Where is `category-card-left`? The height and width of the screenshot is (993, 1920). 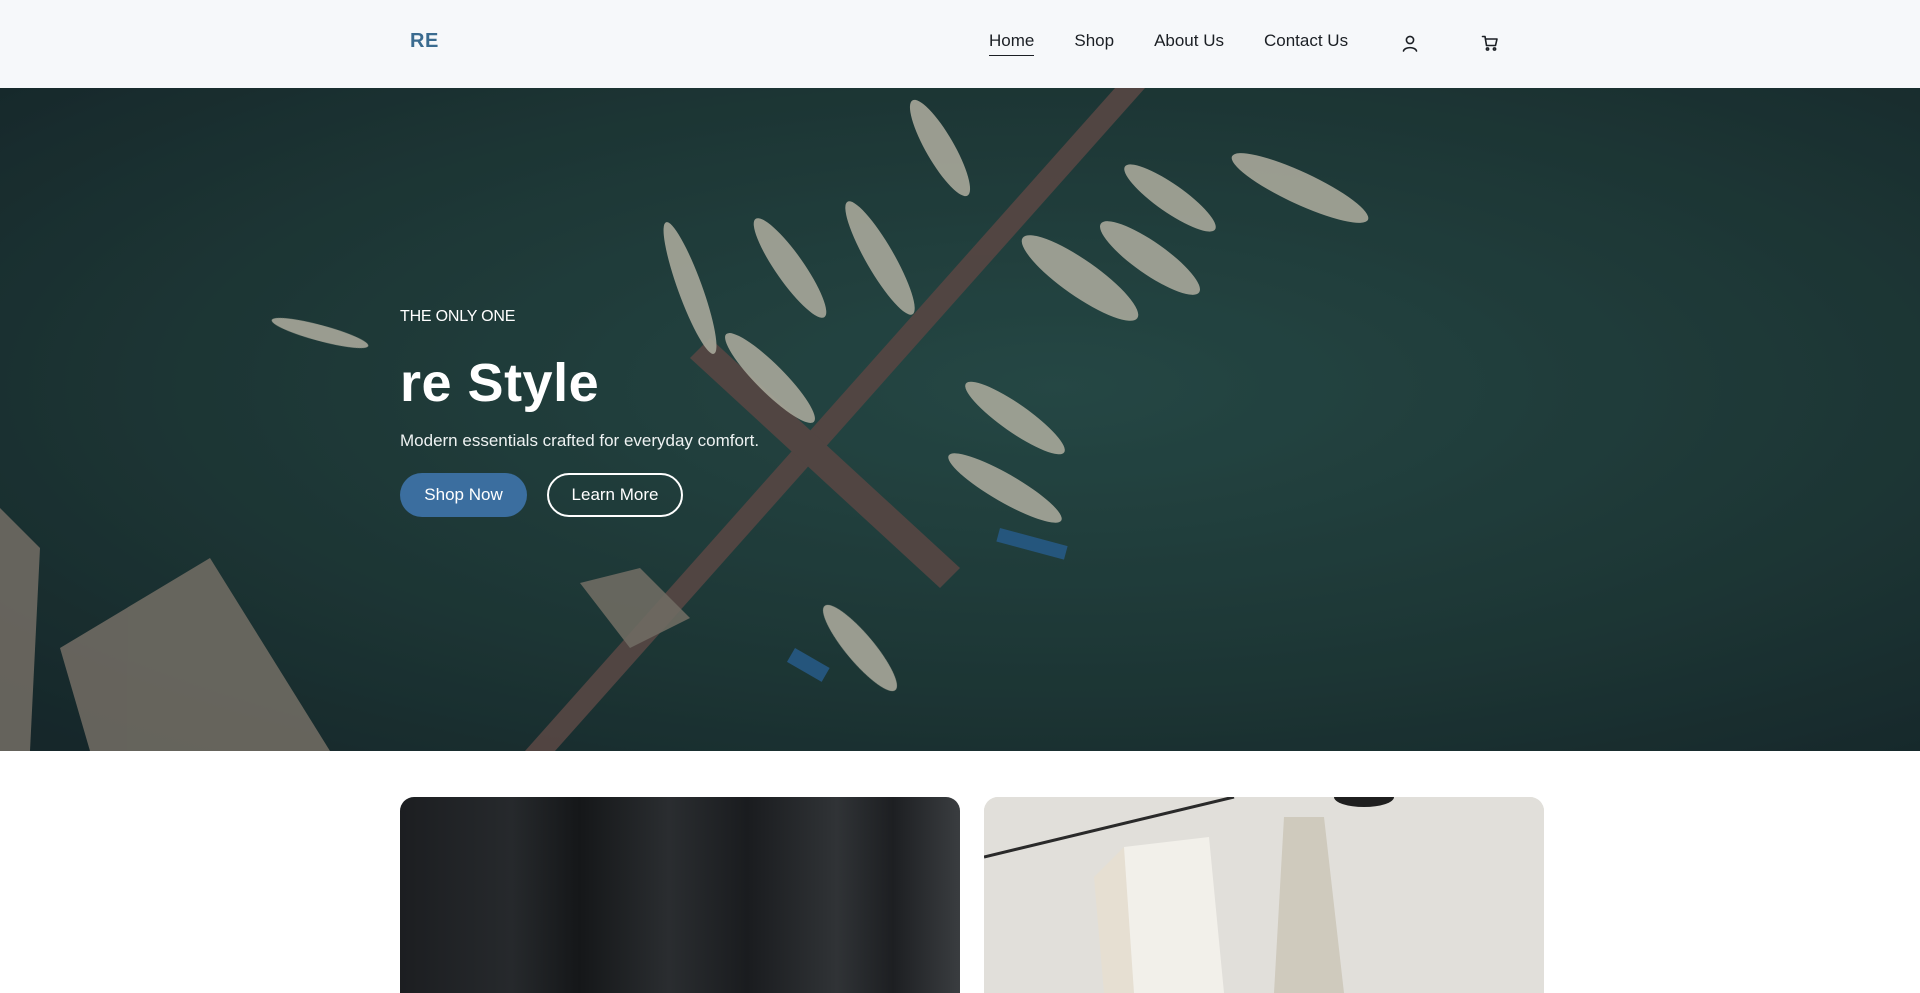
category-card-left is located at coordinates (680, 895).